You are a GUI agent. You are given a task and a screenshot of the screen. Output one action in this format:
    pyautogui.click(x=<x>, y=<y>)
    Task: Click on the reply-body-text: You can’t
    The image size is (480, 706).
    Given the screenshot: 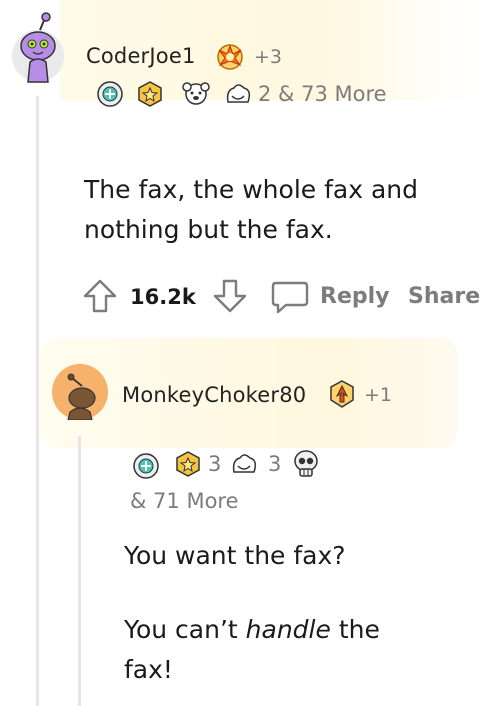 What is the action you would take?
    pyautogui.click(x=185, y=629)
    